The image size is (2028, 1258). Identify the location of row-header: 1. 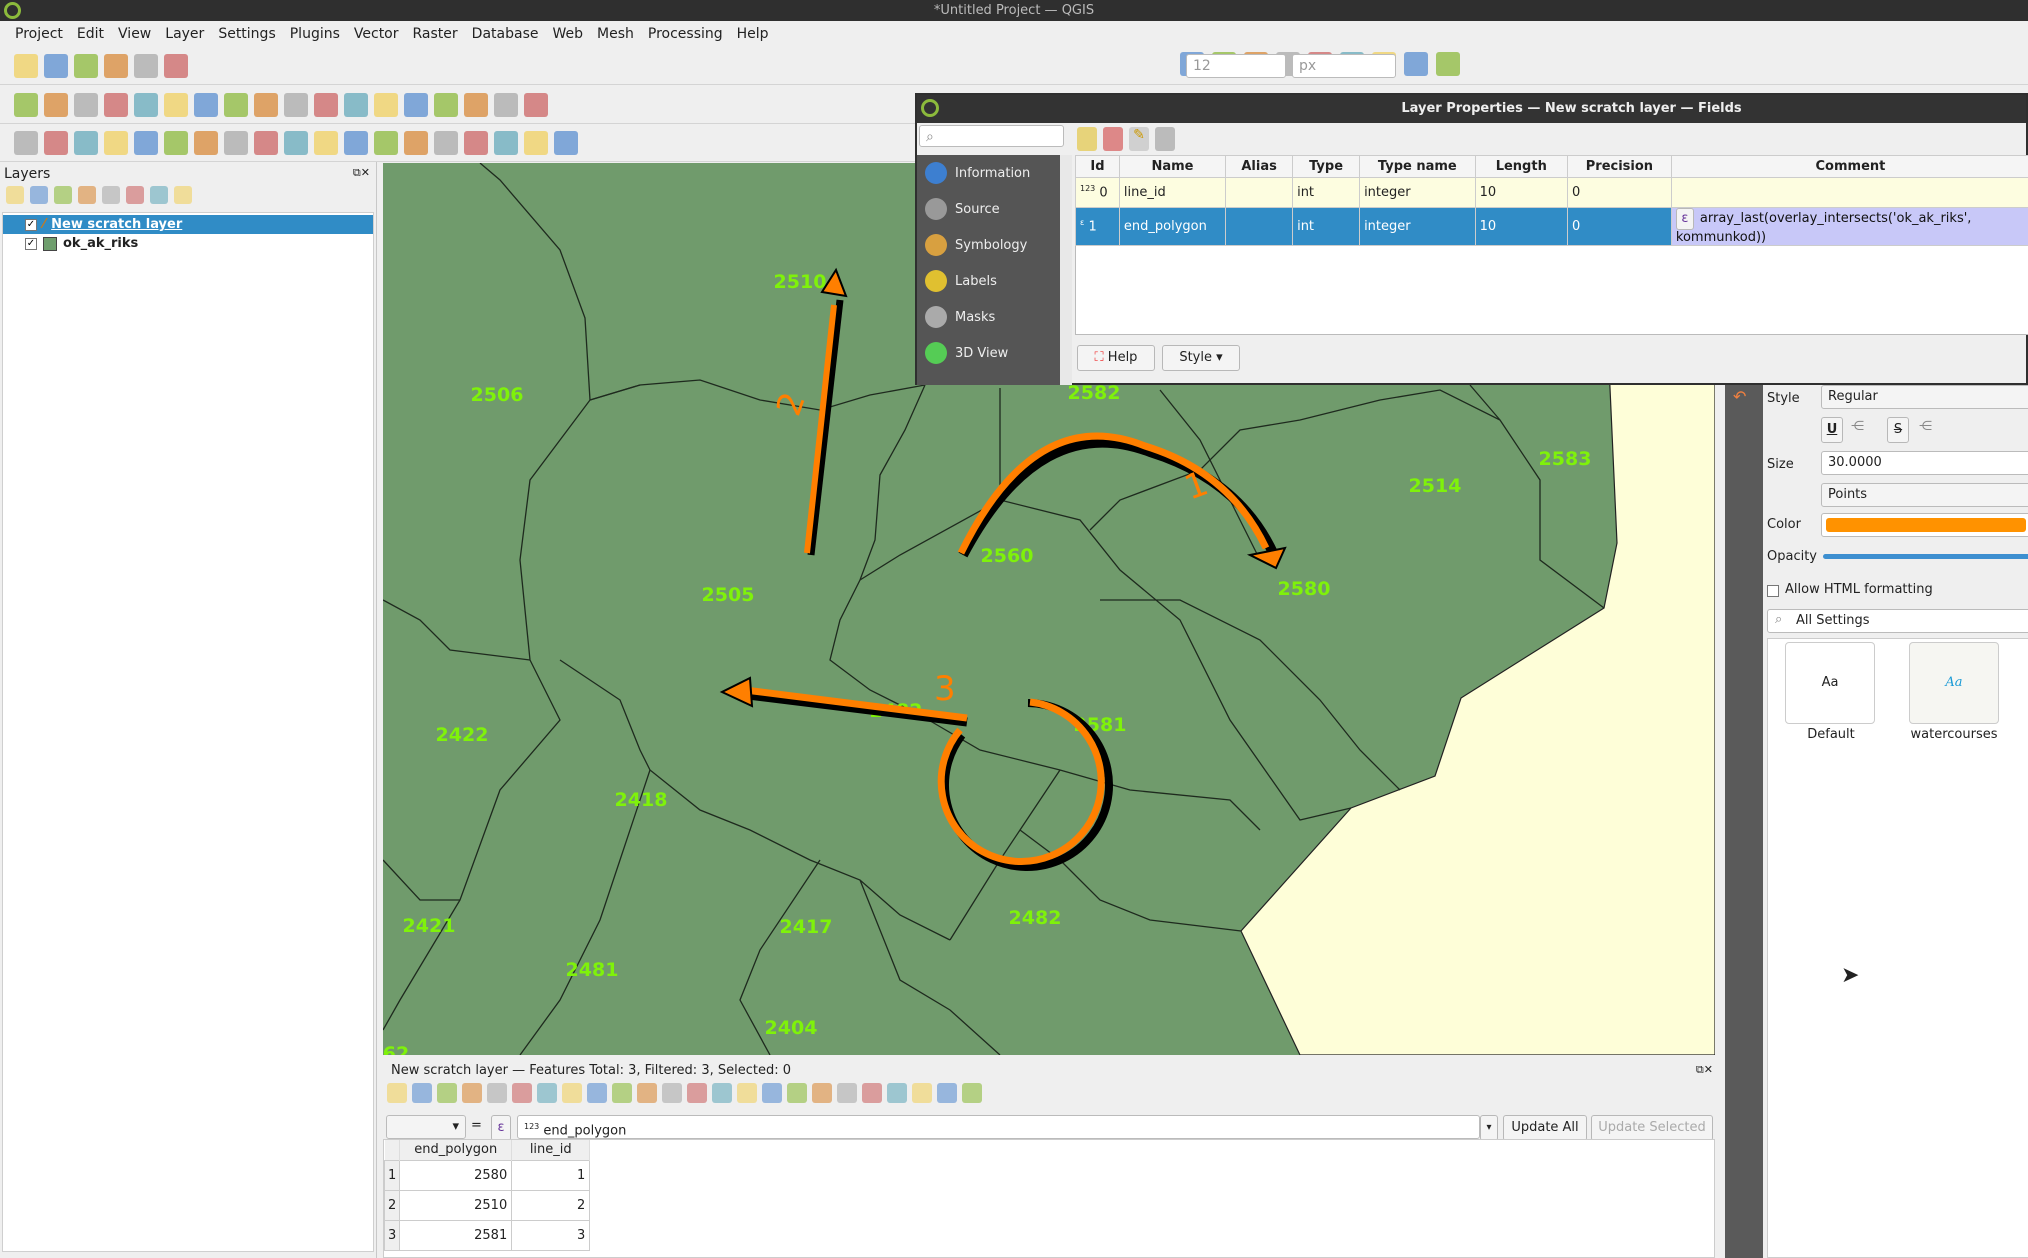
(392, 1175).